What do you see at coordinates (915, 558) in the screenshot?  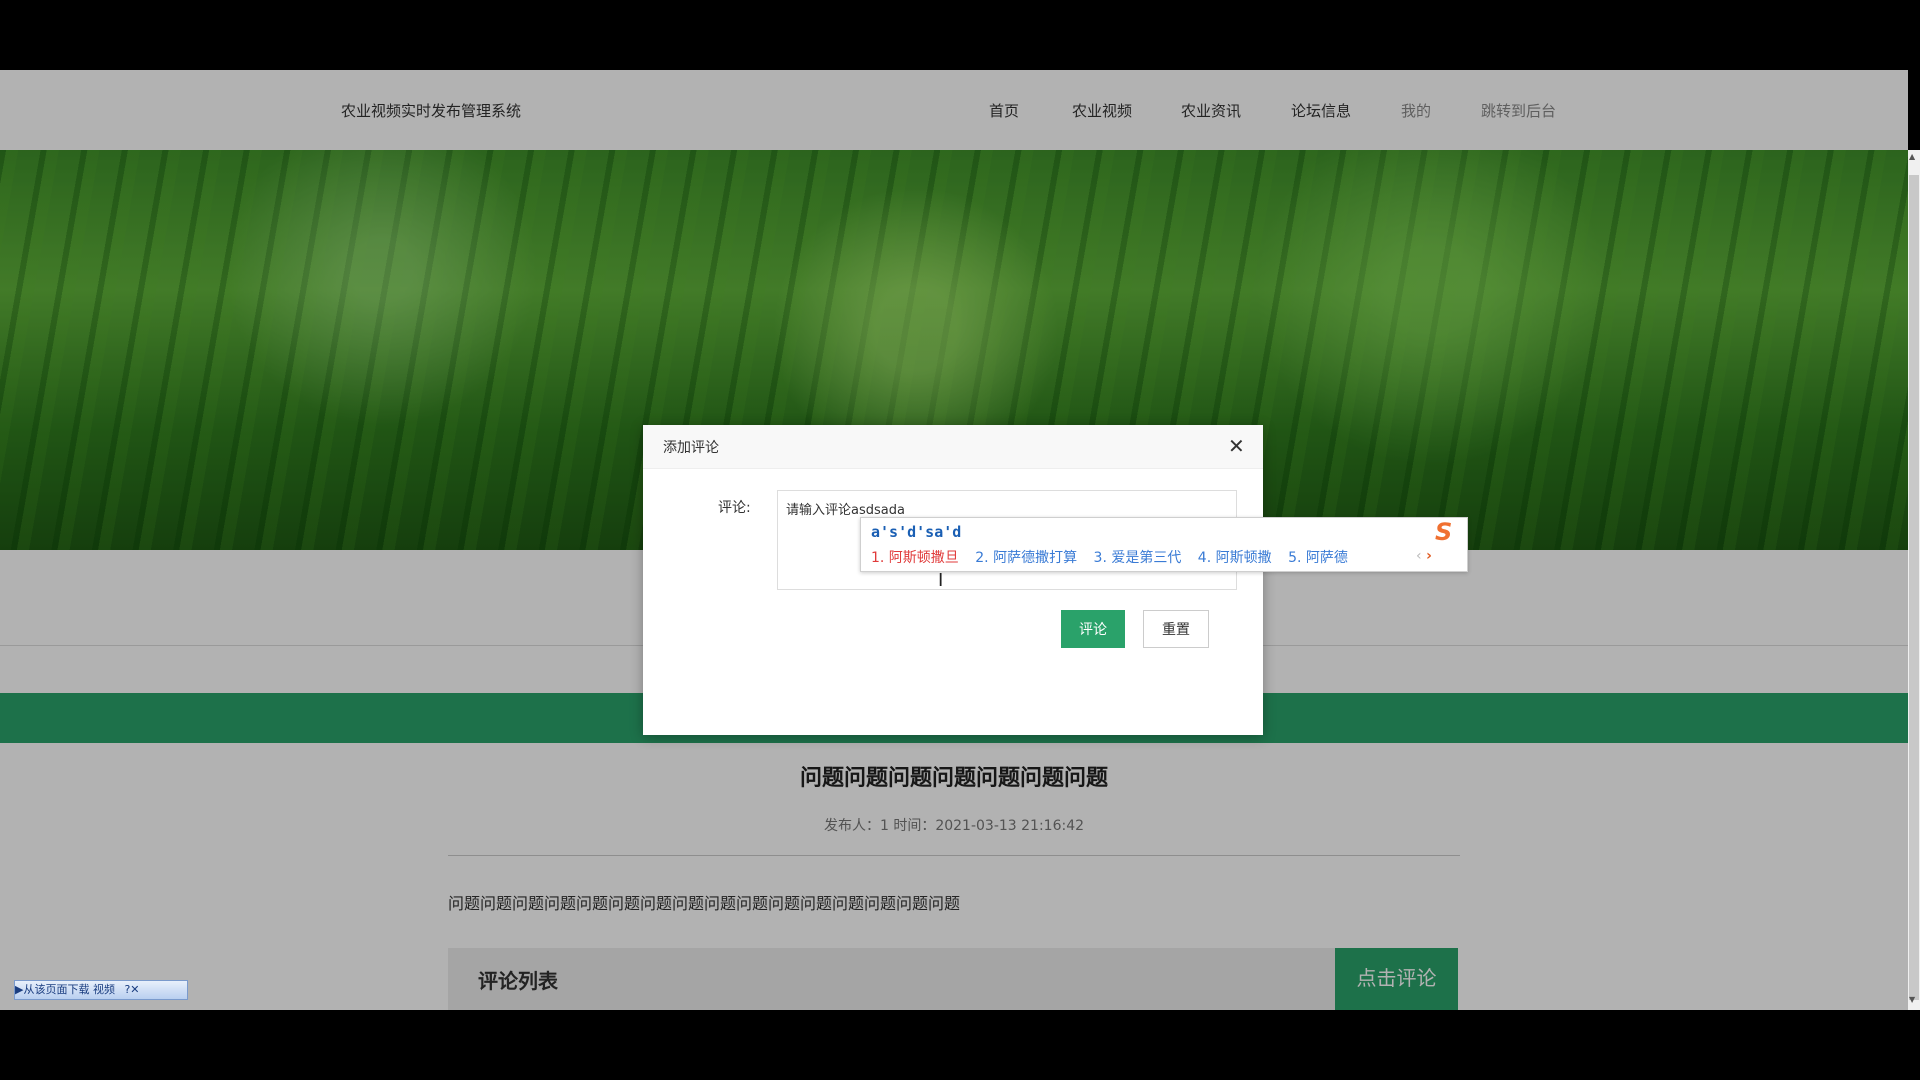 I see `ime-candidate: 1. 阿斯顿撒旦` at bounding box center [915, 558].